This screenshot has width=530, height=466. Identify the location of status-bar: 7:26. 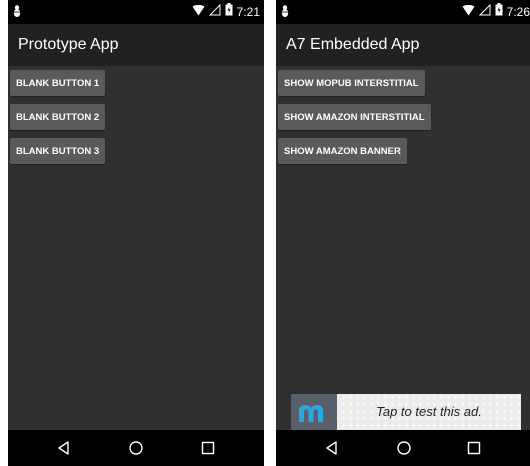
(403, 12).